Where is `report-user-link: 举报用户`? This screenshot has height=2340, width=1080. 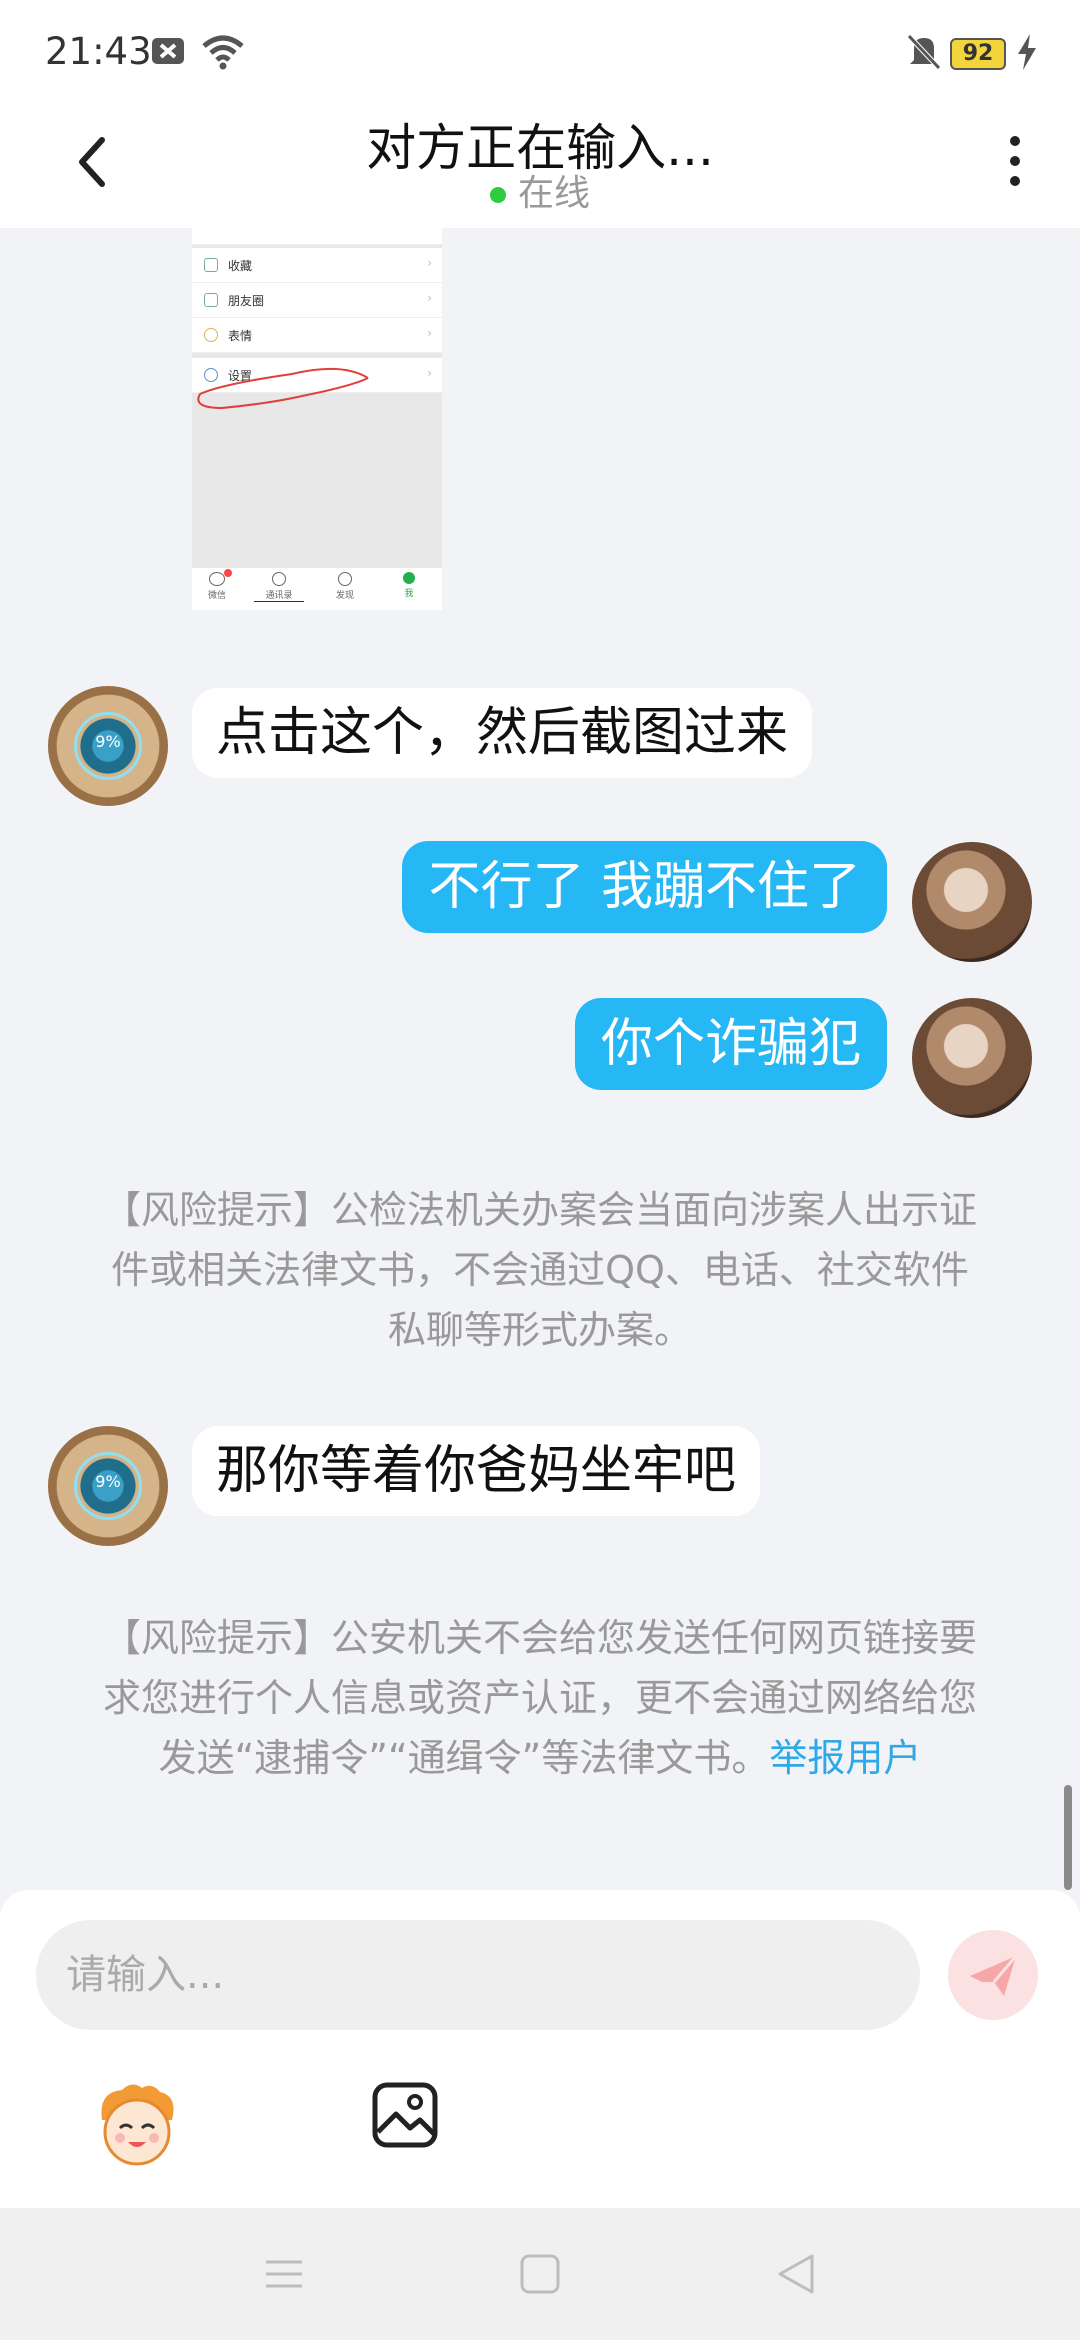
report-user-link: 举报用户 is located at coordinates (845, 1758).